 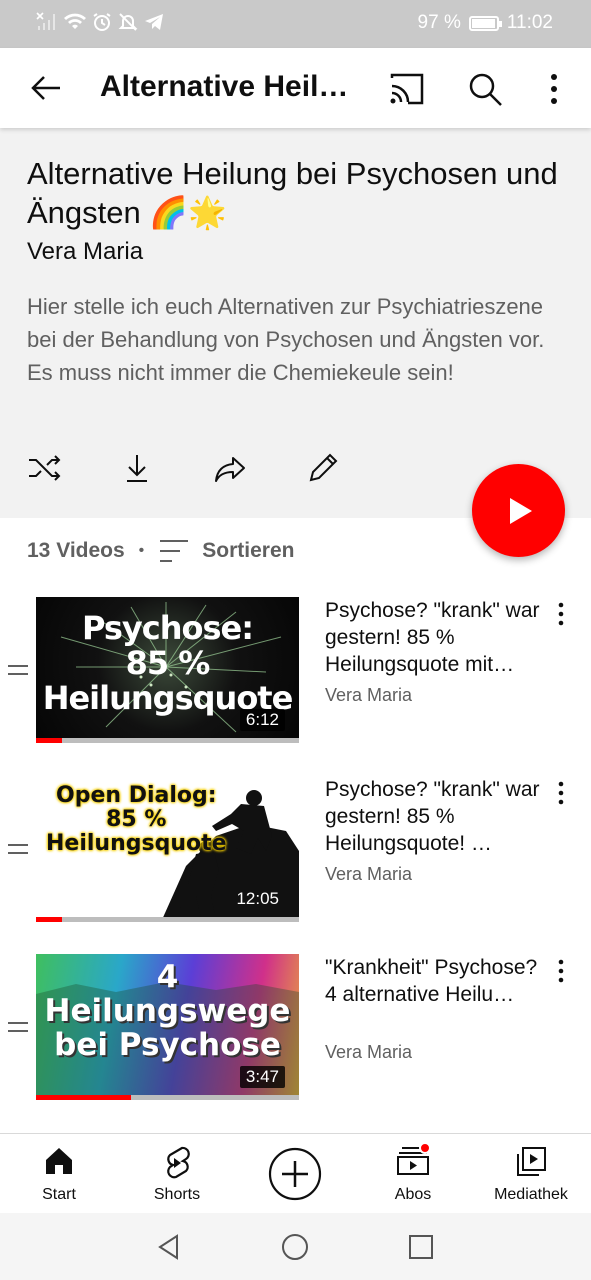 What do you see at coordinates (136, 844) in the screenshot?
I see `thumb-line-3: Heilungsquote` at bounding box center [136, 844].